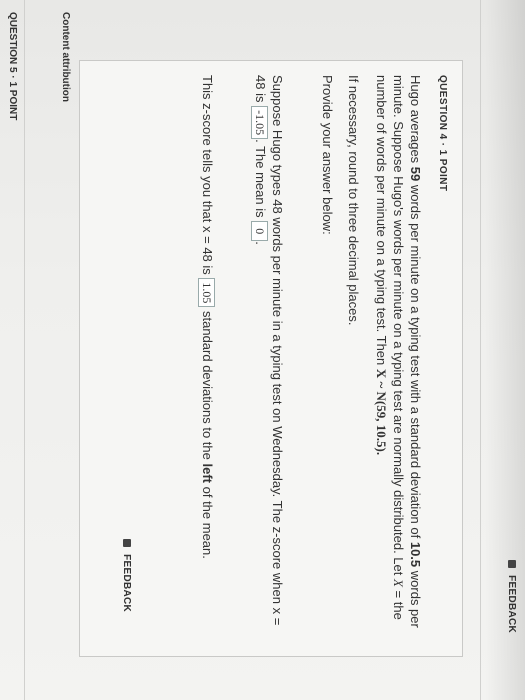  I want to click on content-attribution-link: Content attribution, so click(65, 57).